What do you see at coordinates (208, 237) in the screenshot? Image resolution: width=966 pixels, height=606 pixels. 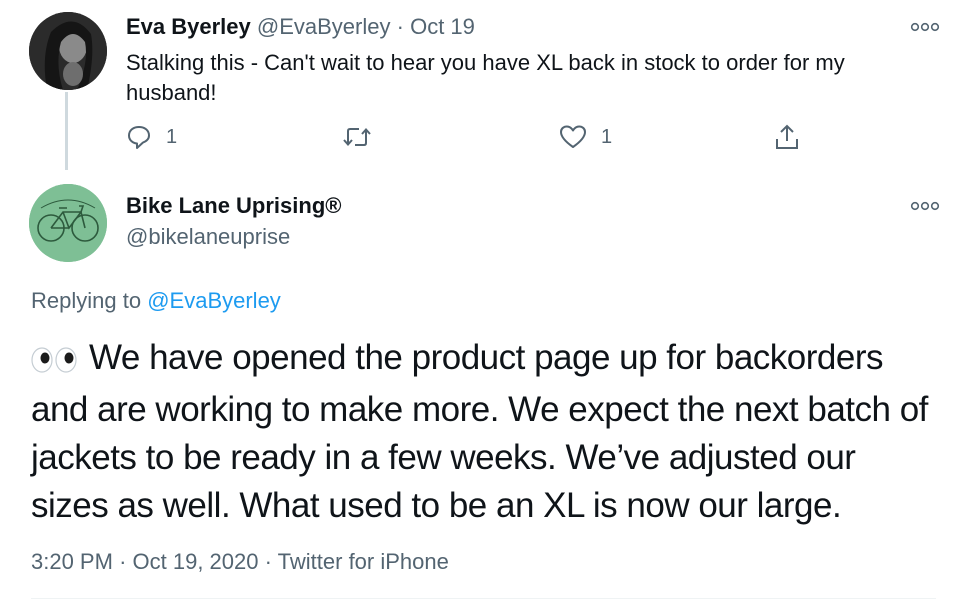 I see `author-handle: @bikelaneuprise` at bounding box center [208, 237].